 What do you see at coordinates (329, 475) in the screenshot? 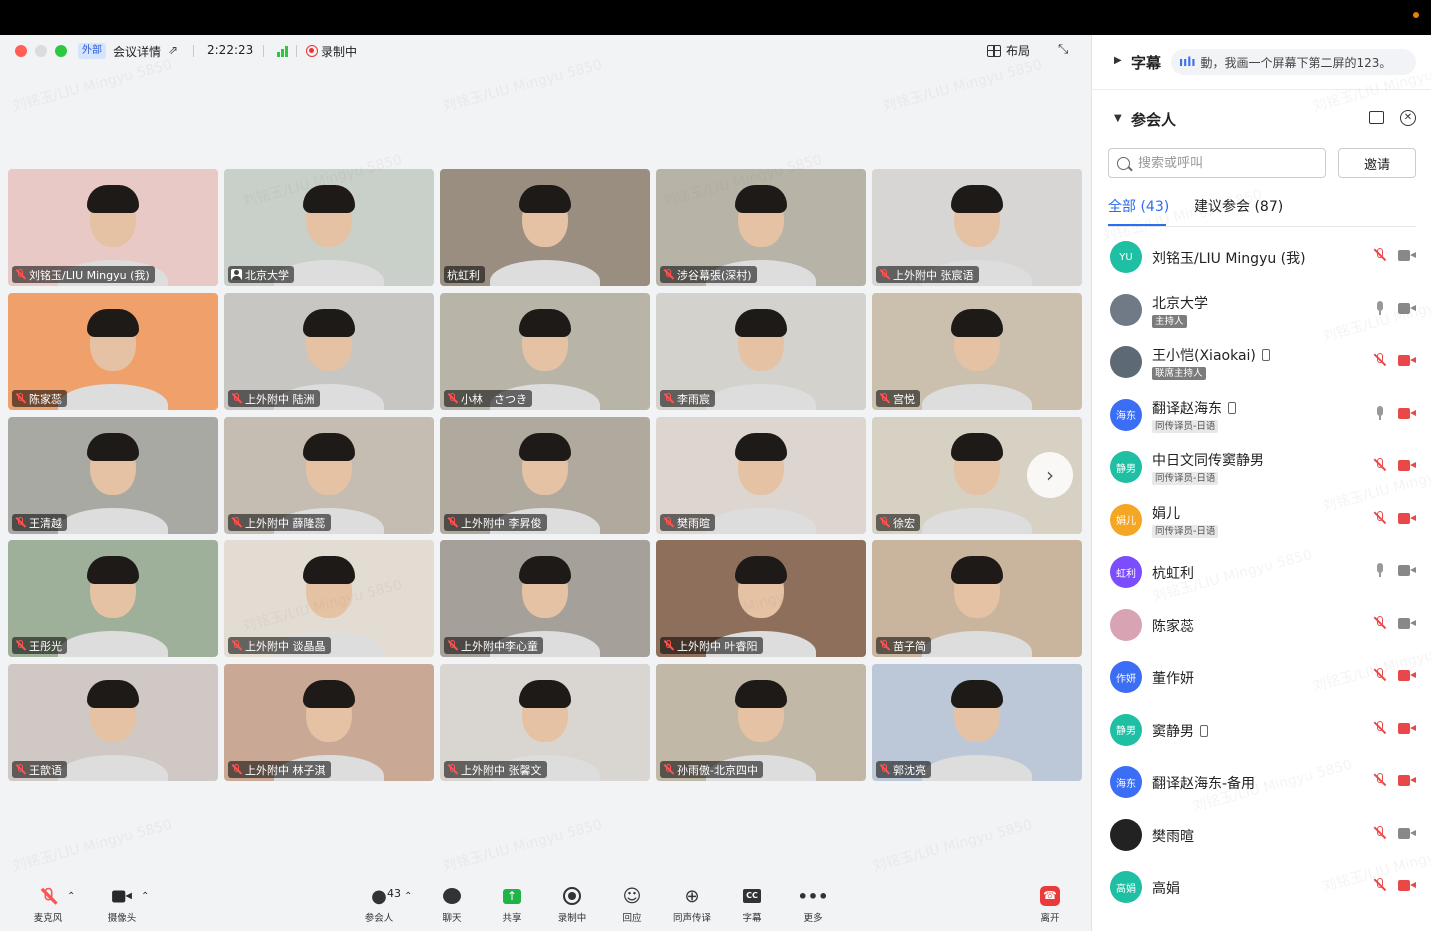
I see `video-tile: 上外附中 薛隆蕊` at bounding box center [329, 475].